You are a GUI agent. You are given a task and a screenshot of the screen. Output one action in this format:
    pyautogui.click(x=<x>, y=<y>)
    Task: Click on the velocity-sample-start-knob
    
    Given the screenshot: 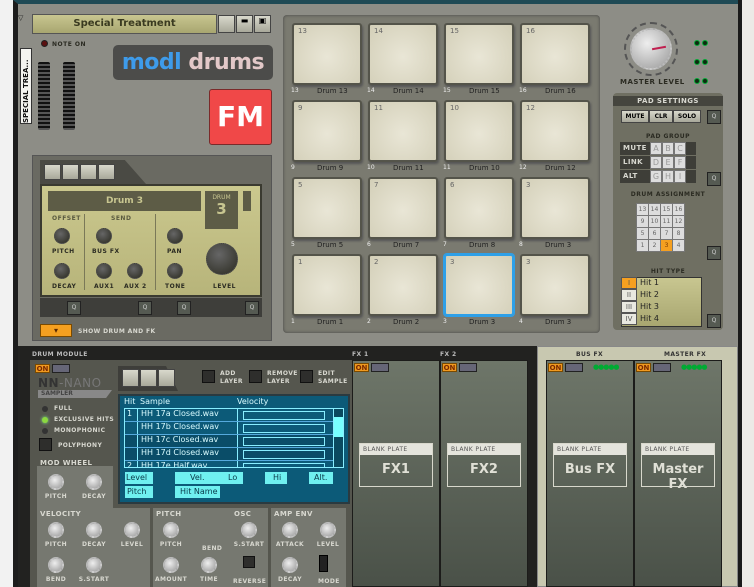 What is the action you would take?
    pyautogui.click(x=94, y=565)
    